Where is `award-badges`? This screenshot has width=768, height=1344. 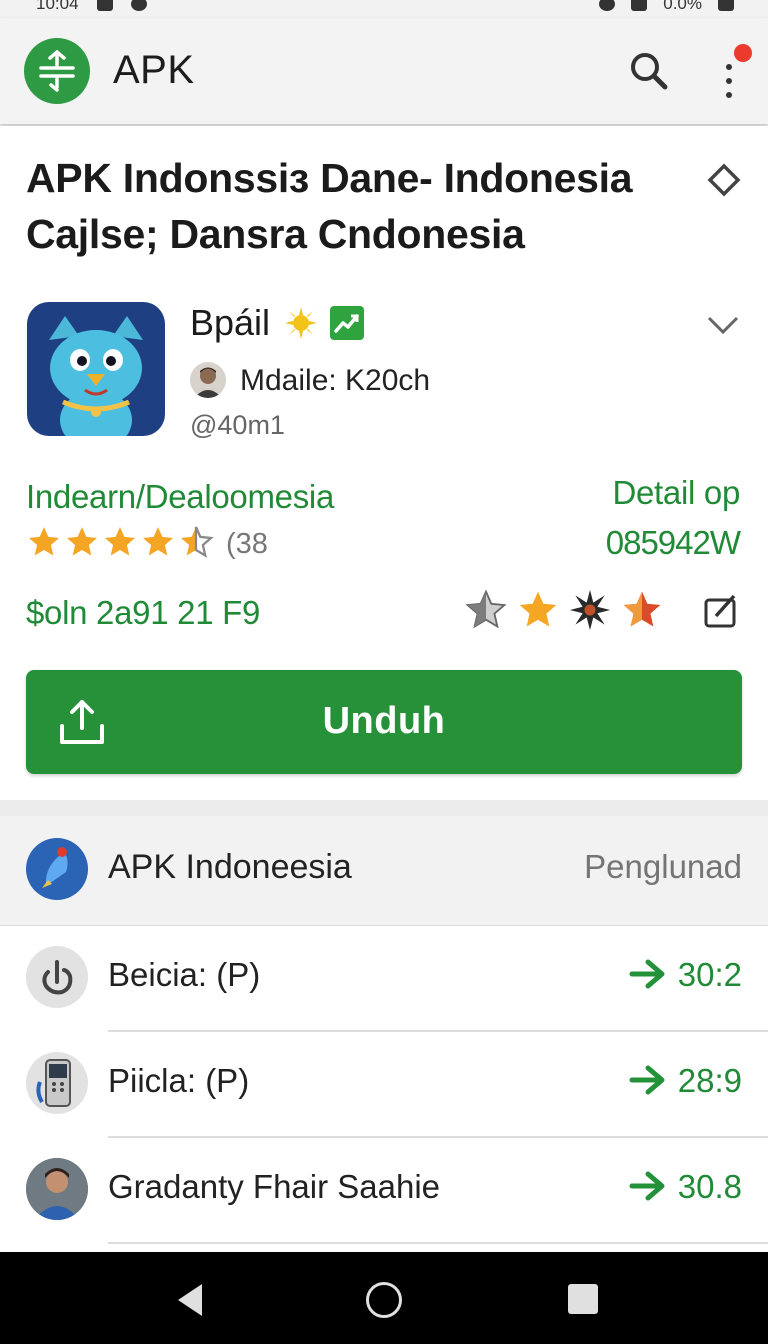 award-badges is located at coordinates (564, 610).